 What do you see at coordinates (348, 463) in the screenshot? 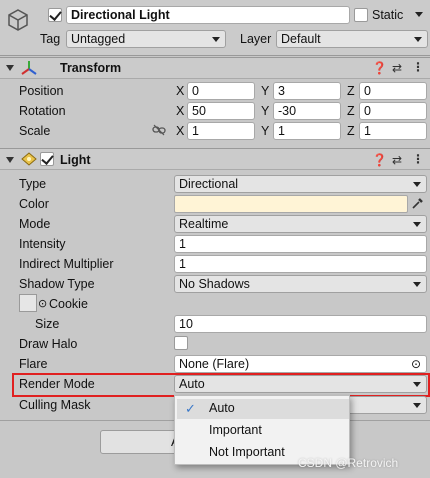
I see `watermark: CSDN @Retrovich` at bounding box center [348, 463].